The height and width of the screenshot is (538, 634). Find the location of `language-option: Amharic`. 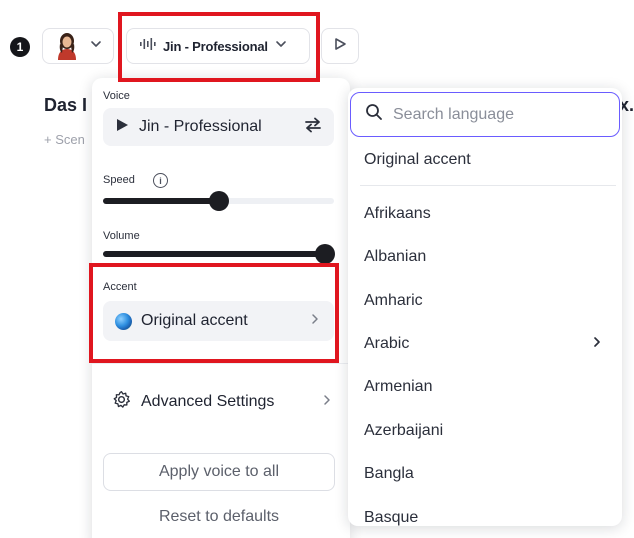

language-option: Amharic is located at coordinates (485, 301).